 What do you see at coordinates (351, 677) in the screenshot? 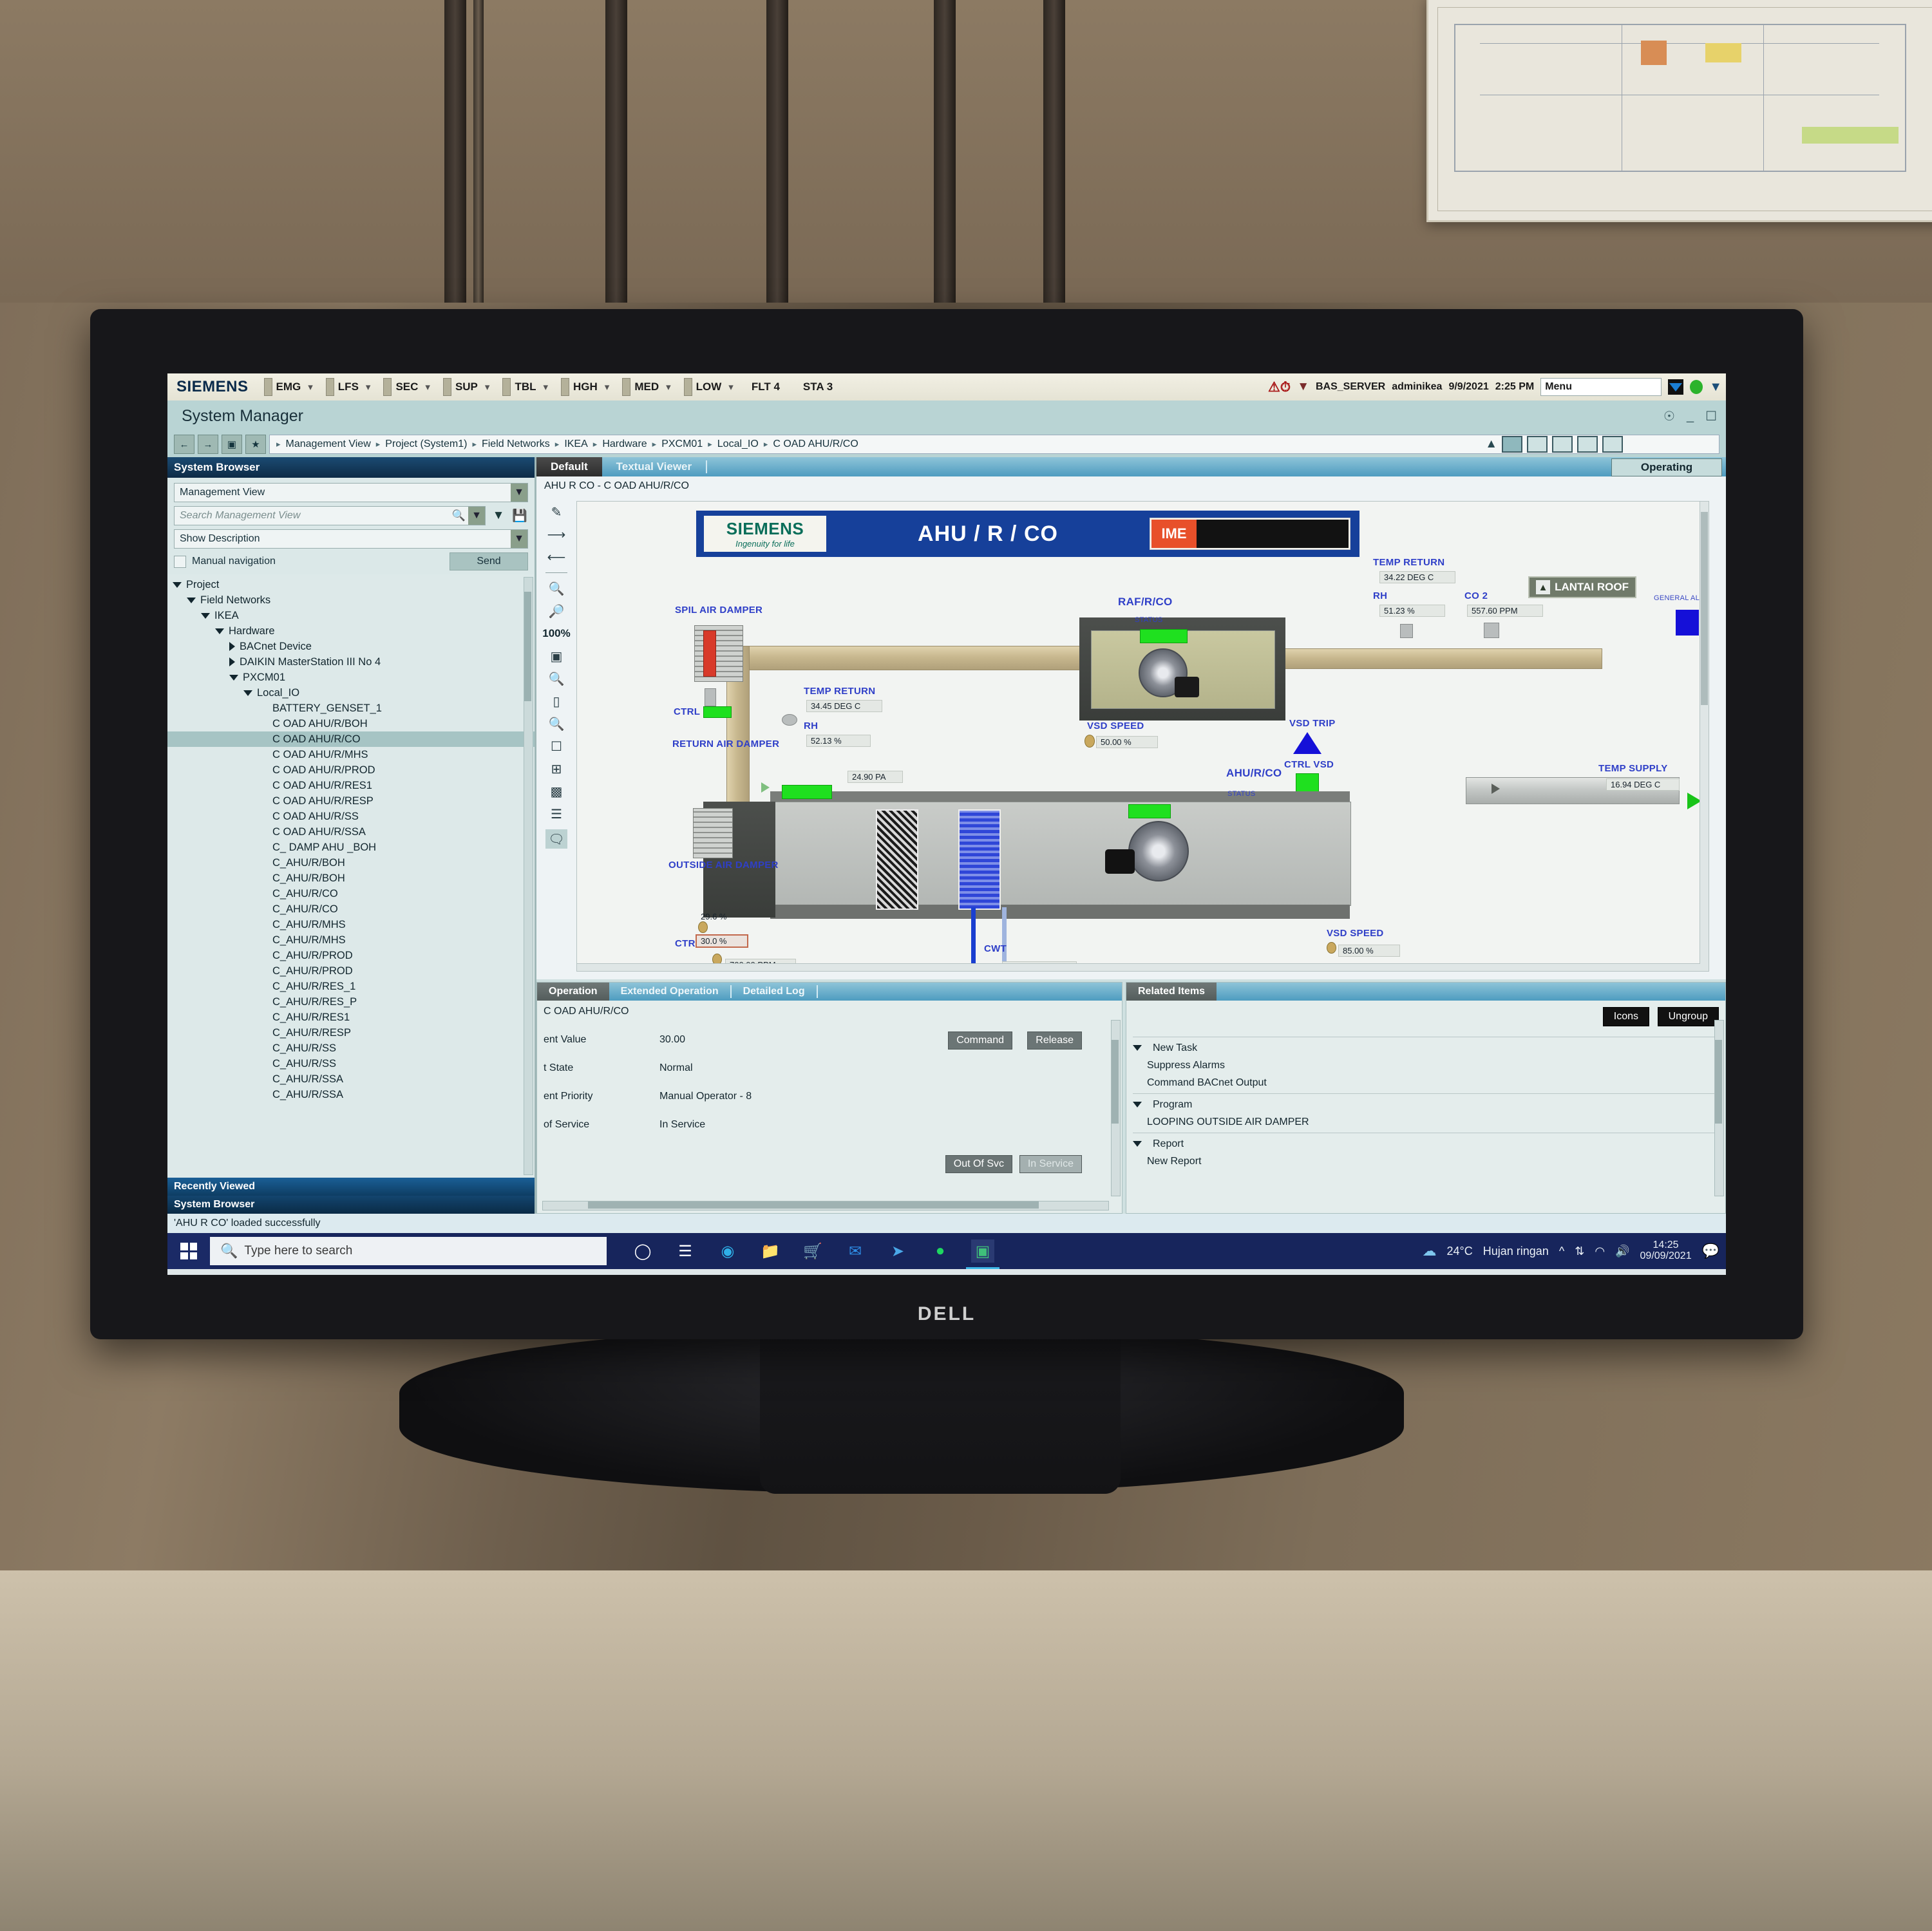
I see `tree-node: PXCM01` at bounding box center [351, 677].